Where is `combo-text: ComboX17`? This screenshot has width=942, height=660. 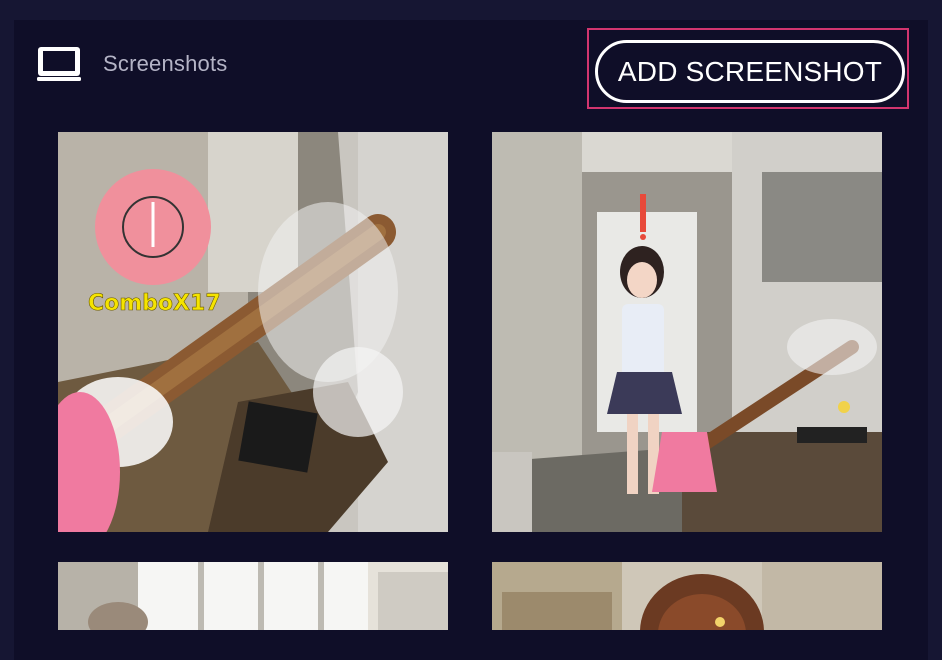
combo-text: ComboX17 is located at coordinates (154, 303).